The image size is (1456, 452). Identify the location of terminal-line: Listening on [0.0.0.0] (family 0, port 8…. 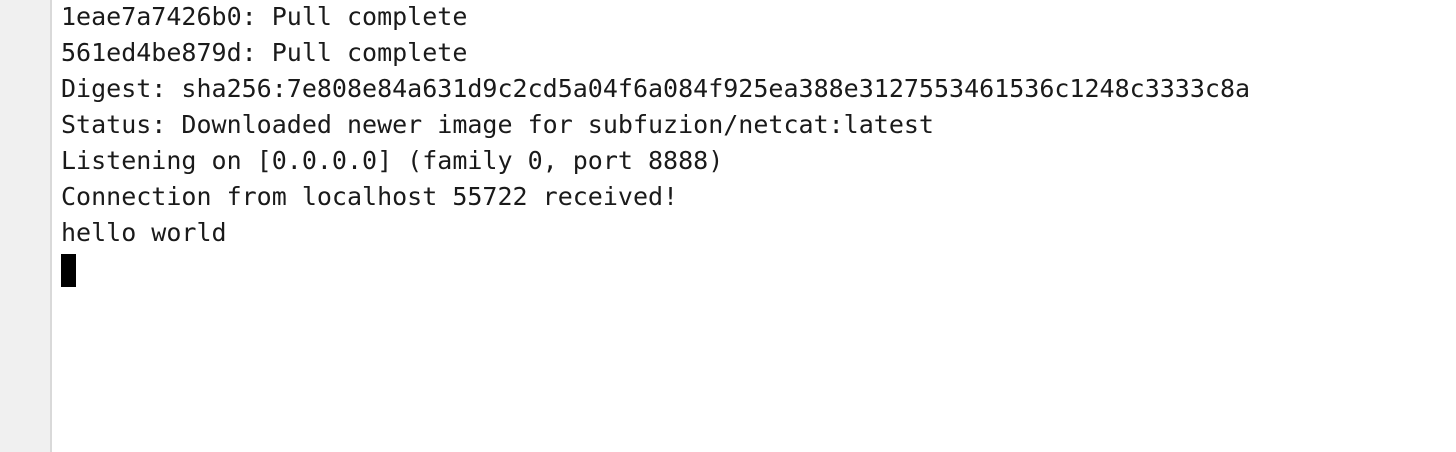
(392, 160).